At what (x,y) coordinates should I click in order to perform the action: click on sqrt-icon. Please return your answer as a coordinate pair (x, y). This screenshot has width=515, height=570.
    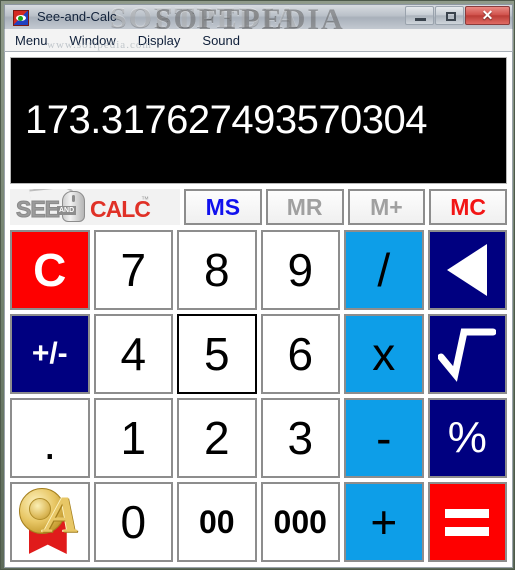
    Looking at the image, I should click on (467, 355).